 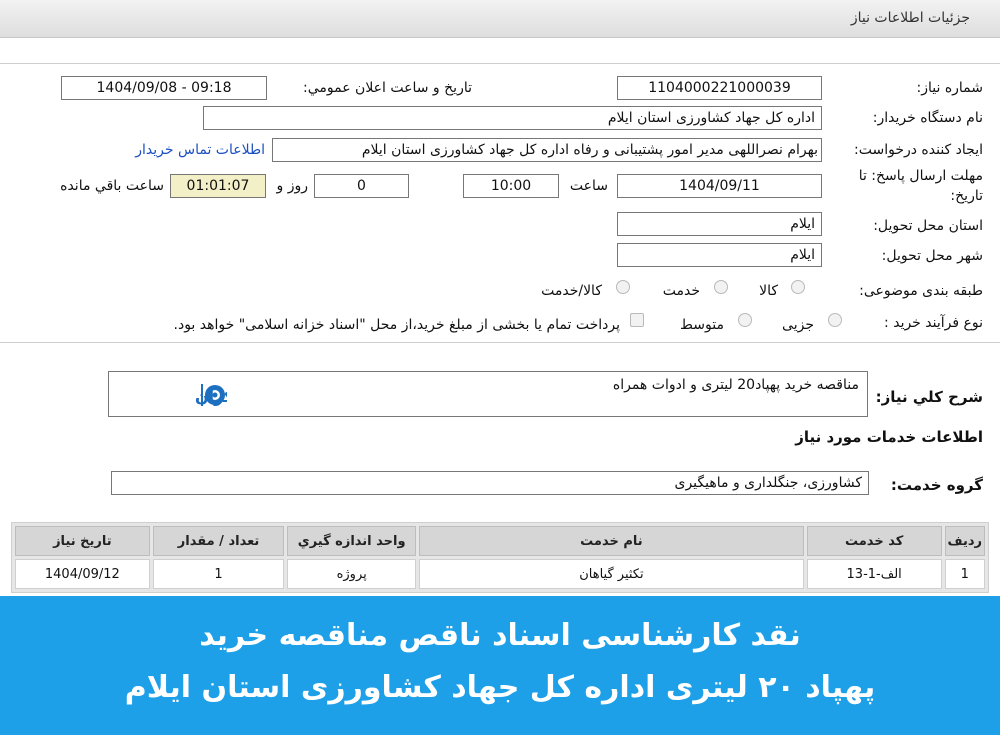 I want to click on treasury-payment-checkbox, so click(x=637, y=320).